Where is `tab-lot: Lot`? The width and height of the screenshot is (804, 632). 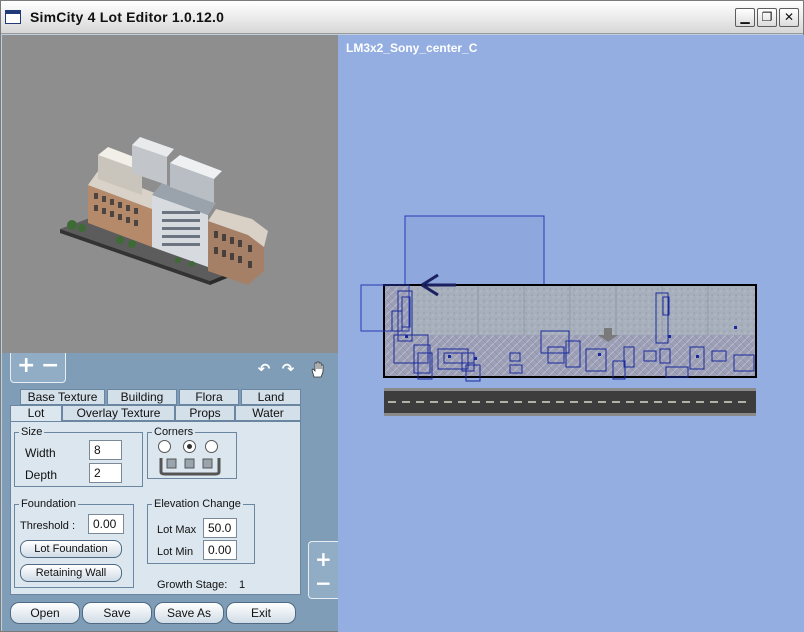
tab-lot: Lot is located at coordinates (36, 413).